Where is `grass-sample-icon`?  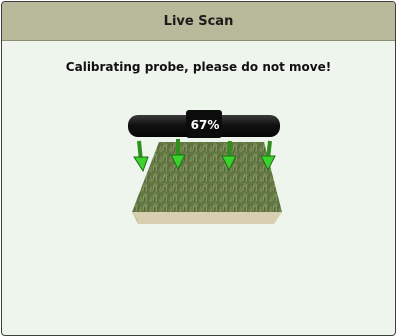
grass-sample-icon is located at coordinates (207, 183).